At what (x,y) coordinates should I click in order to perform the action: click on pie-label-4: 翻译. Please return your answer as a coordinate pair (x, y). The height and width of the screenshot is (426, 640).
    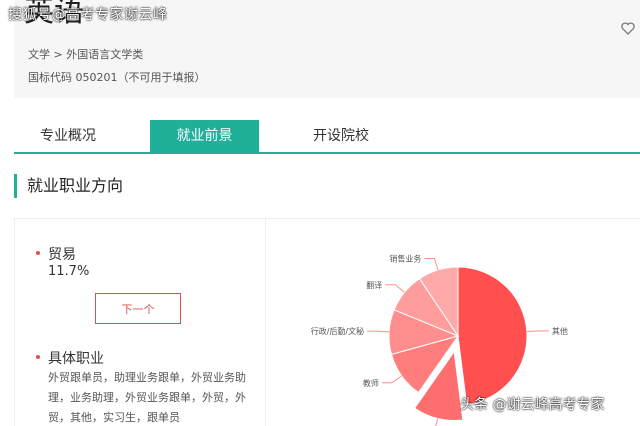
    Looking at the image, I should click on (374, 285).